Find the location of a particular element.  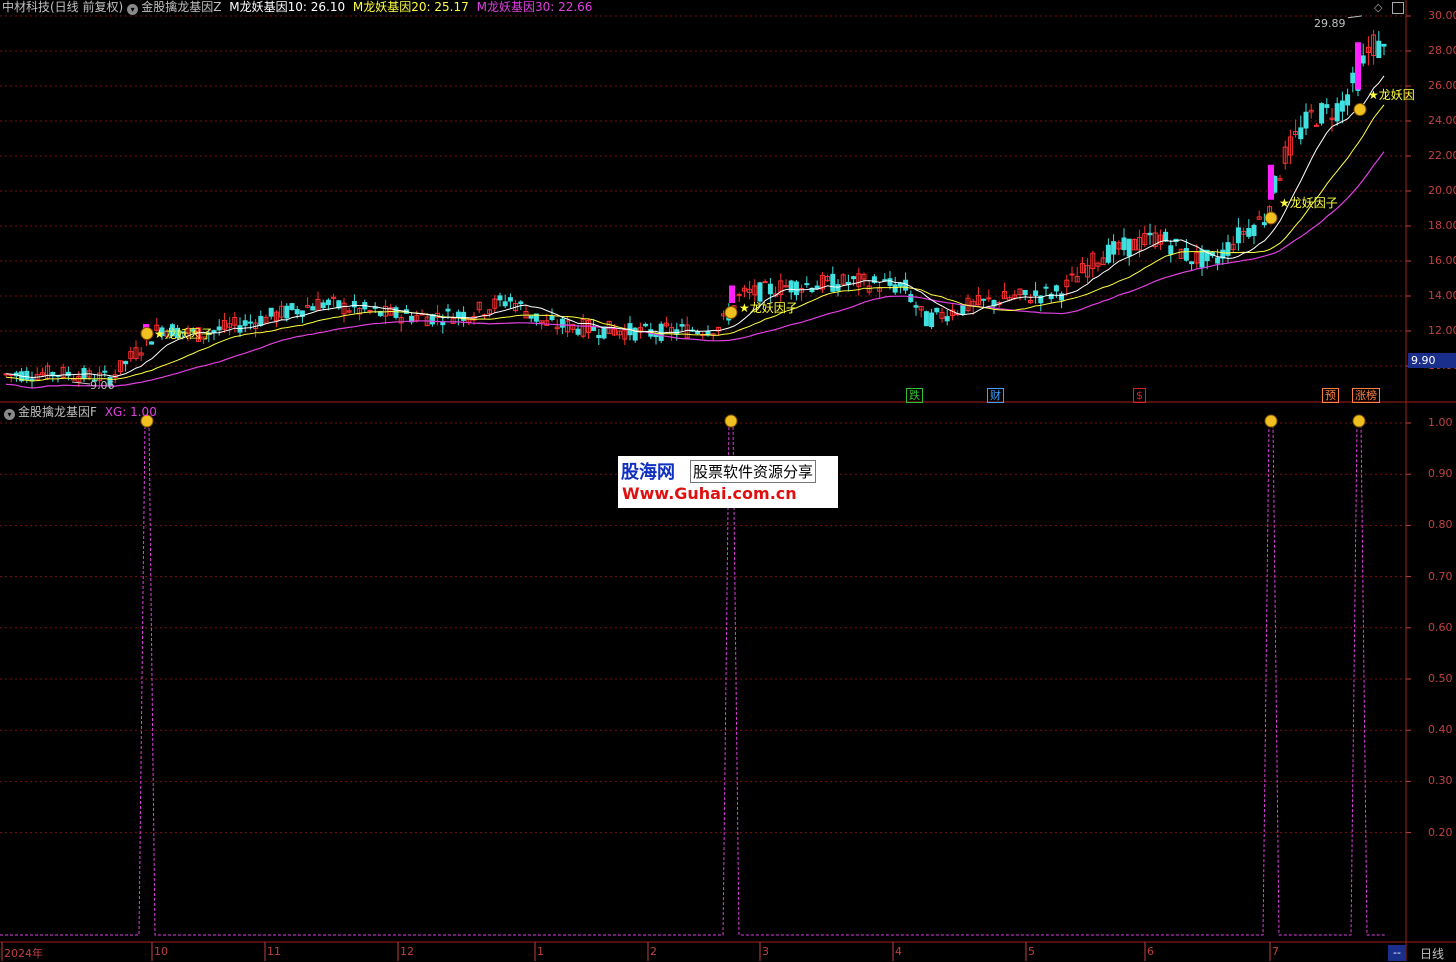

indicator-name: 金股擒龙基因Z is located at coordinates (181, 7).